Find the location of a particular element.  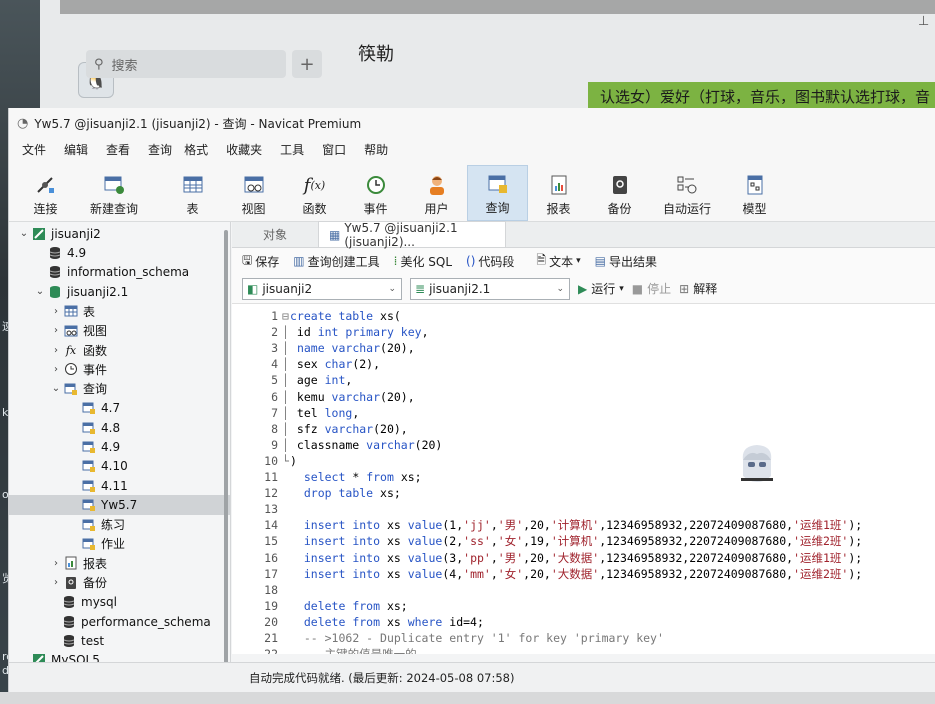

stop-icon: ■ is located at coordinates (637, 288).